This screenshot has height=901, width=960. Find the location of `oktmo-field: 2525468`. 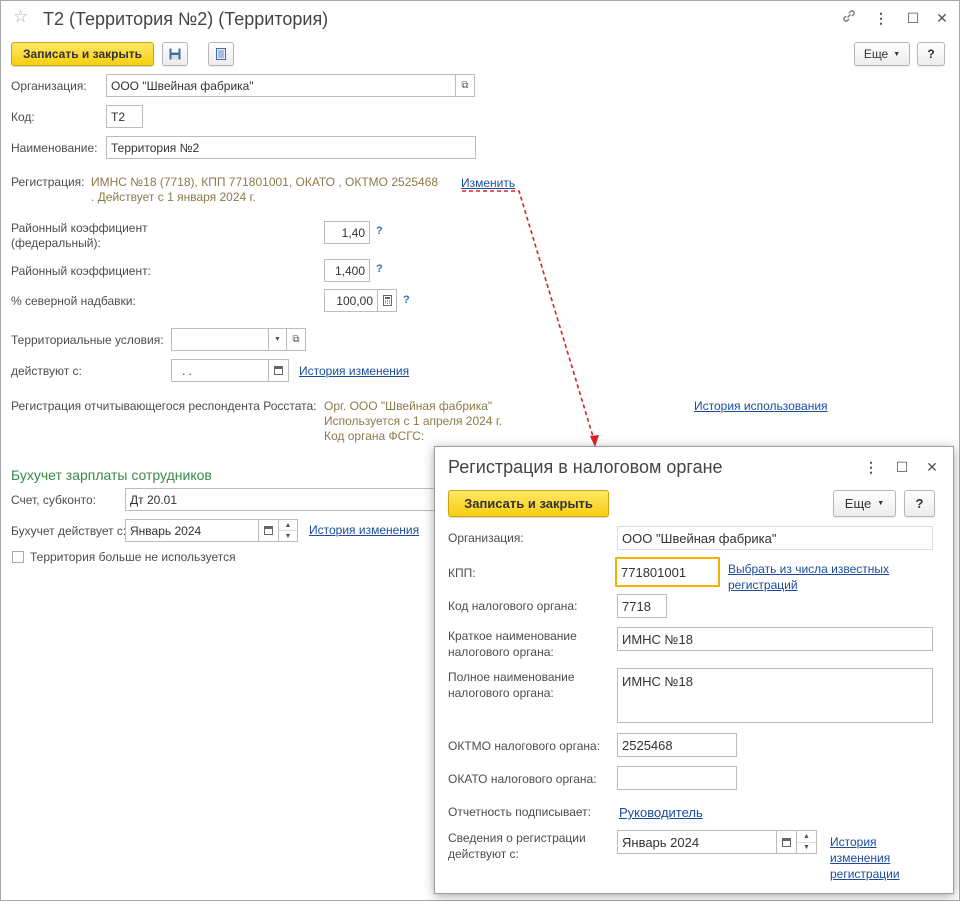

oktmo-field: 2525468 is located at coordinates (677, 745).